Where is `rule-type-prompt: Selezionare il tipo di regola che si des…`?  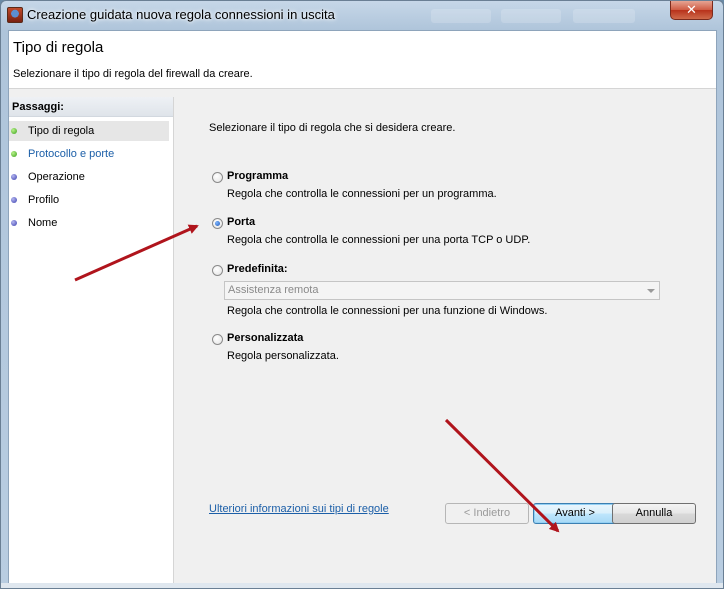
rule-type-prompt: Selezionare il tipo di regola che si des… is located at coordinates (332, 128).